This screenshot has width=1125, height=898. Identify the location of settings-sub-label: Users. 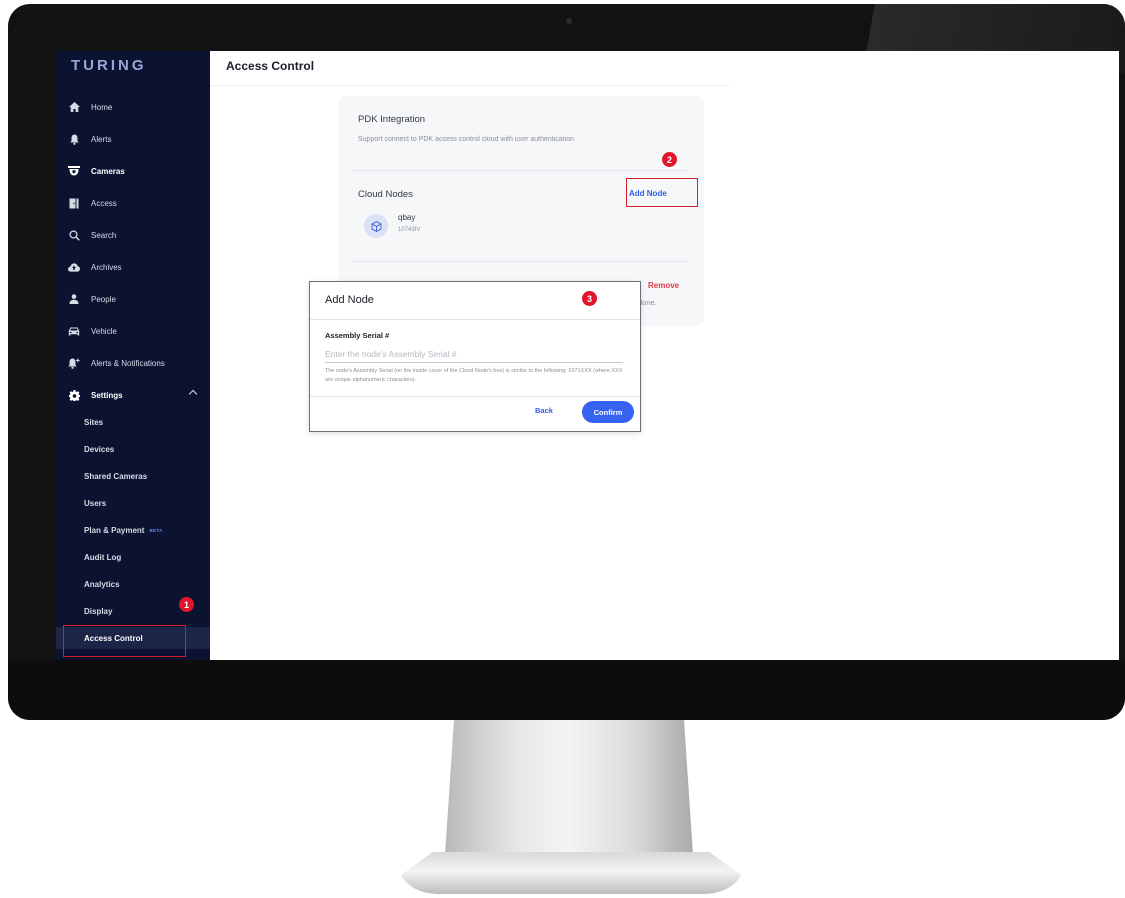
(95, 503).